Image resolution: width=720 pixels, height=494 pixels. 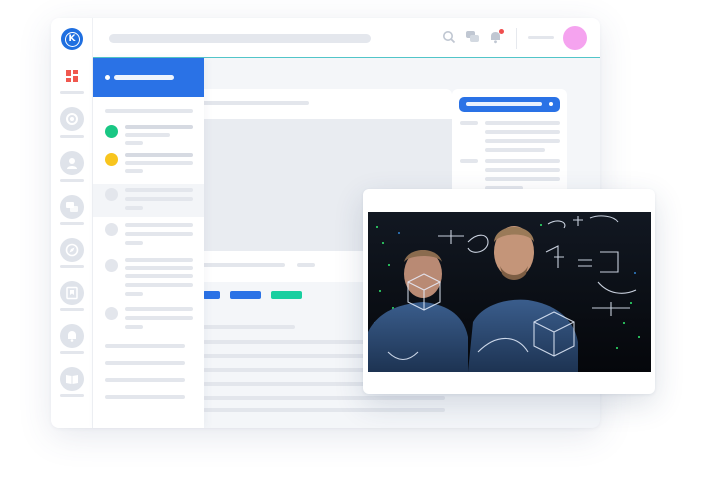 I want to click on video-player, so click(x=509, y=292).